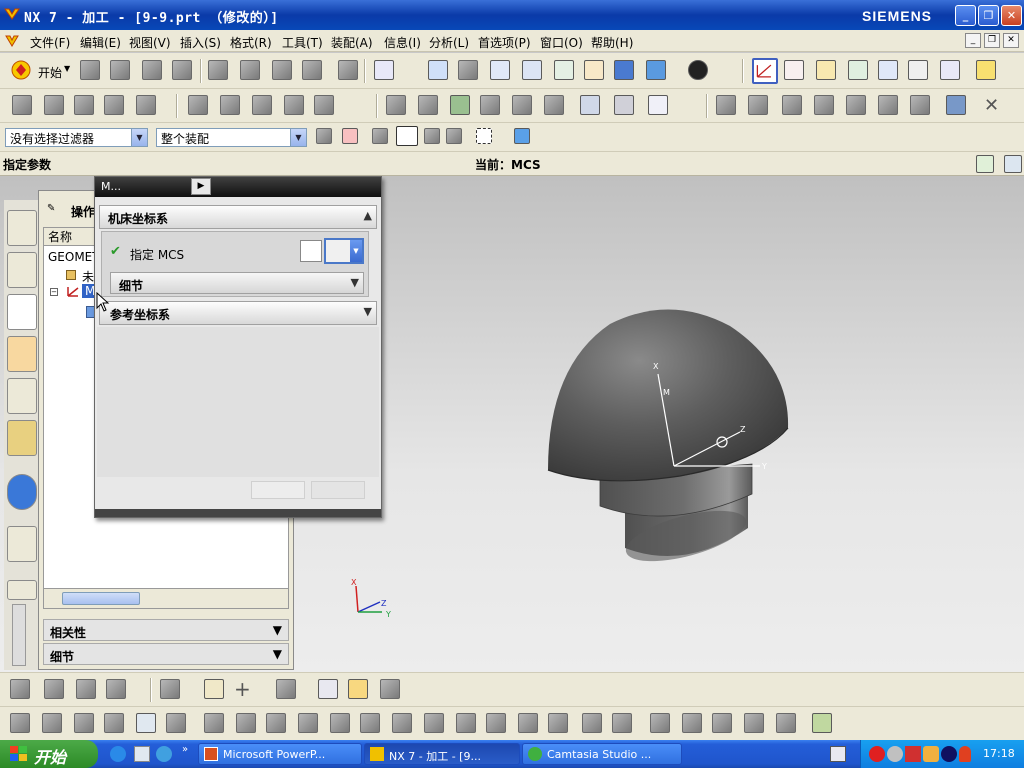 The image size is (1024, 768). Describe the element at coordinates (286, 689) in the screenshot. I see `curve-icon` at that location.